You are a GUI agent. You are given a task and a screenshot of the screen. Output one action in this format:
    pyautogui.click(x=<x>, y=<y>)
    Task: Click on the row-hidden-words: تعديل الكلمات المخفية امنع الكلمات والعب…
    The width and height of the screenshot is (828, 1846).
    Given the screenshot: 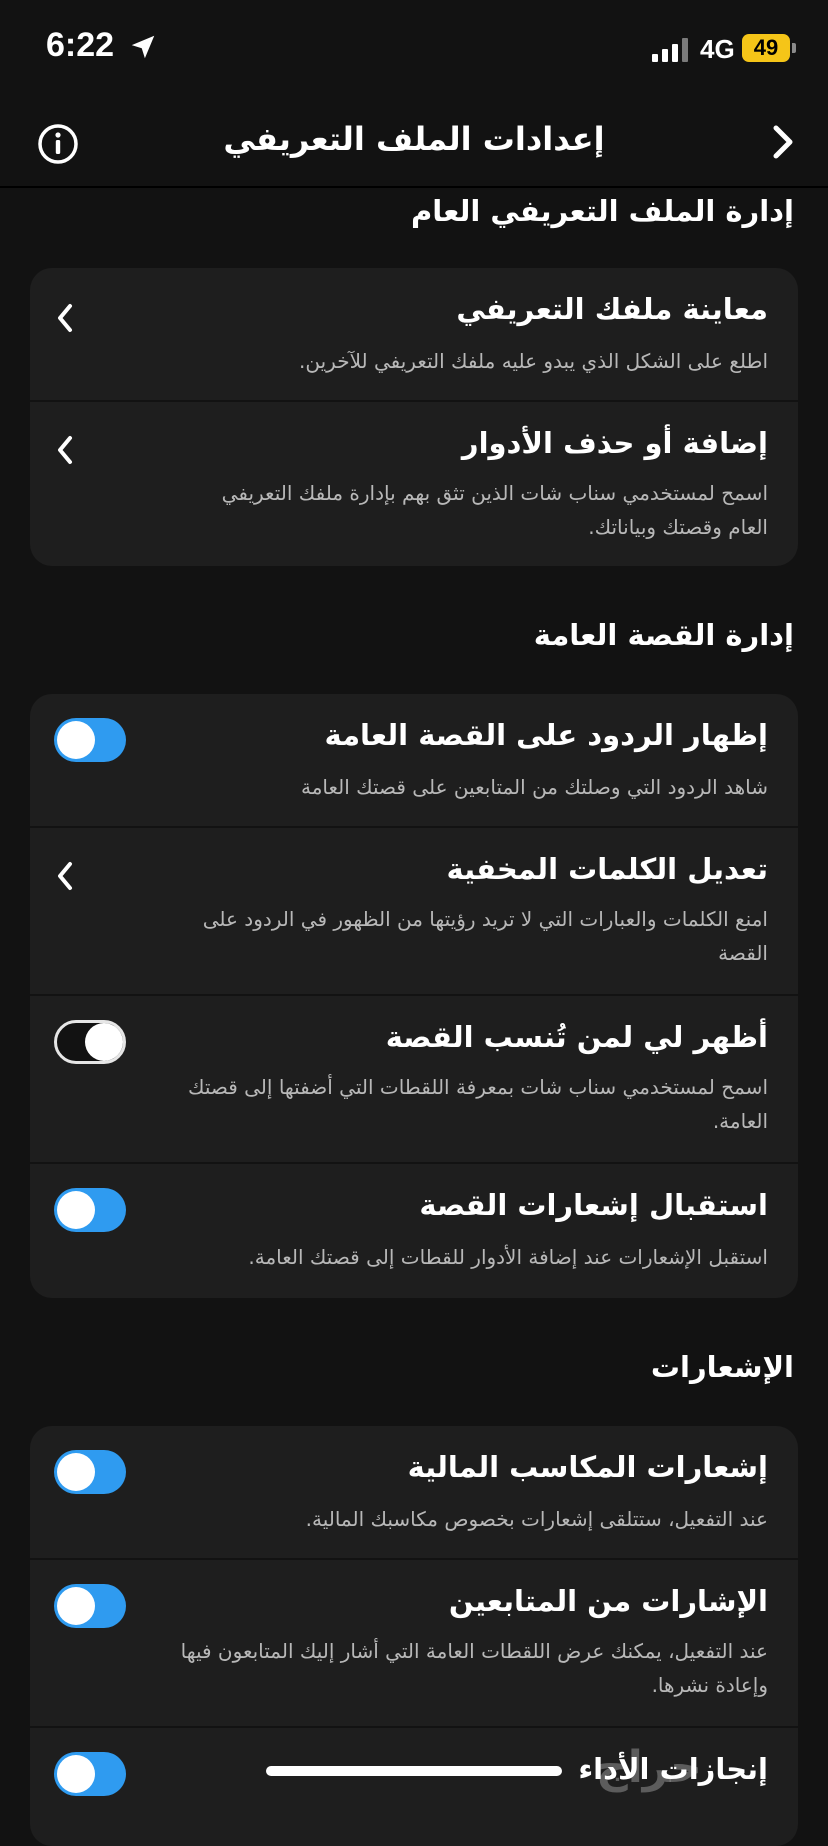 What is the action you would take?
    pyautogui.click(x=414, y=912)
    